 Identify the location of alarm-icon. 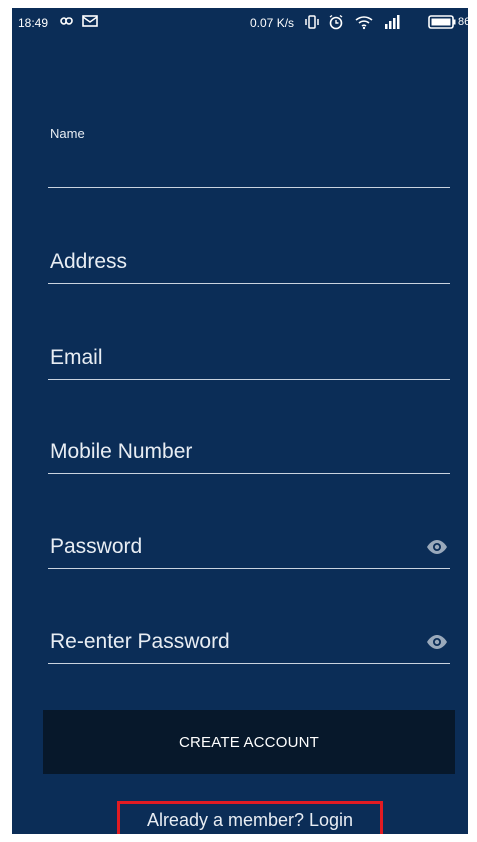
(336, 22).